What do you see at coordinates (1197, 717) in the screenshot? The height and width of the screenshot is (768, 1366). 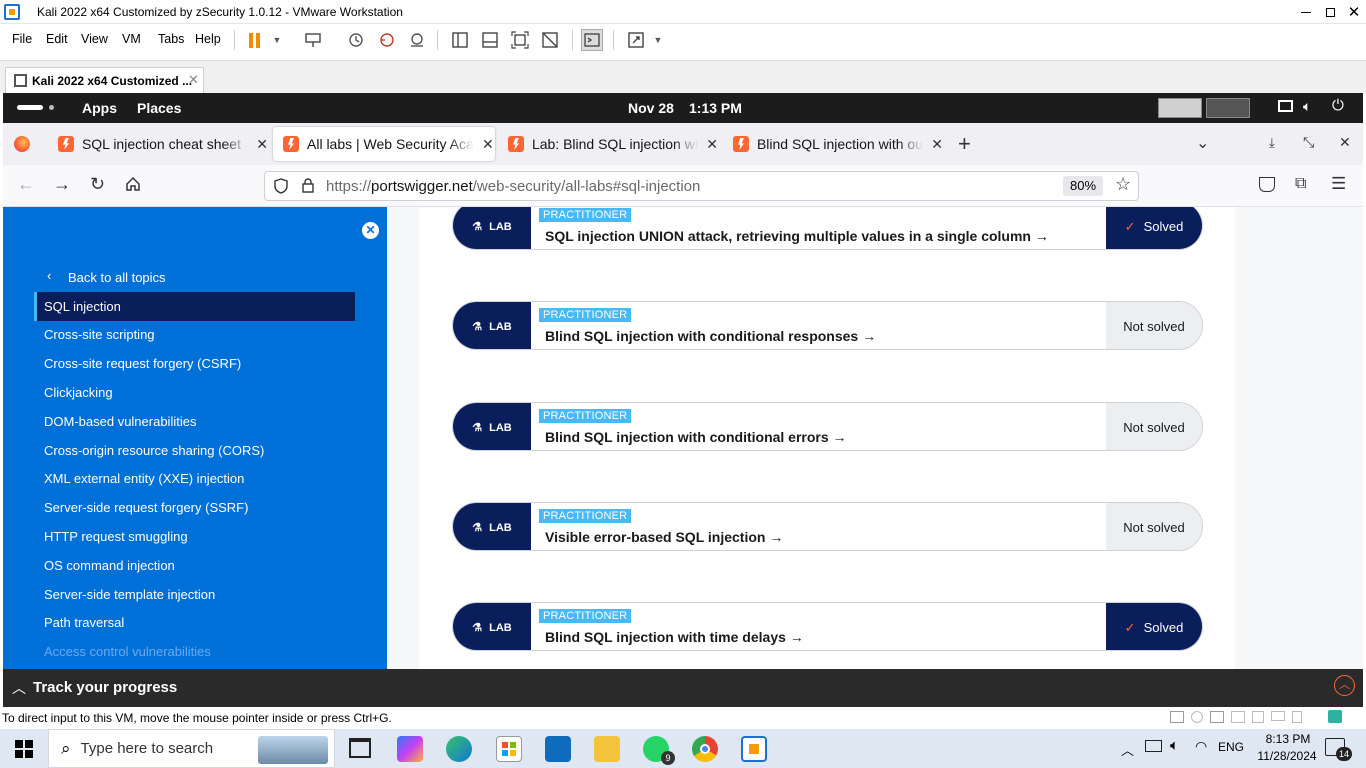 I see `cd-icon` at bounding box center [1197, 717].